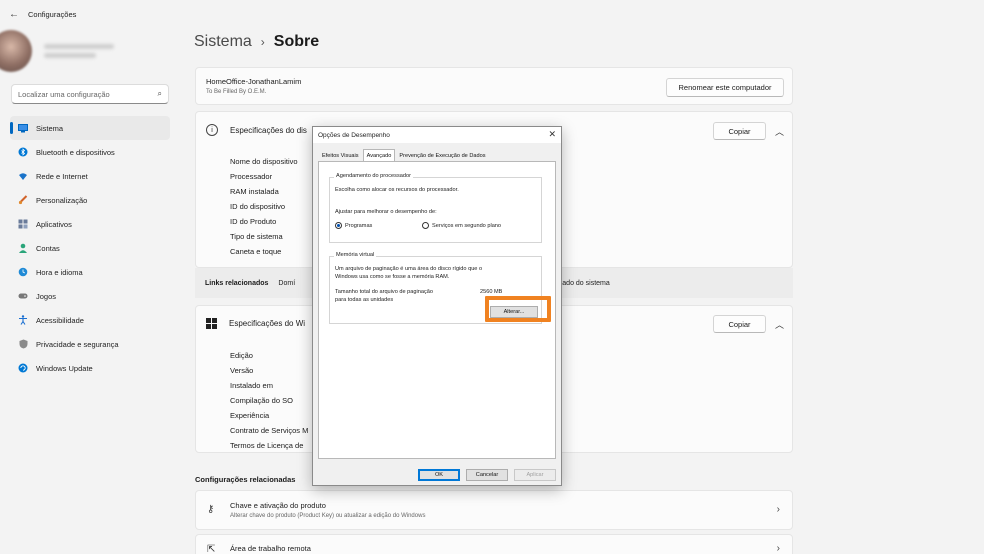  I want to click on sidebar-item-label: Bluetooth e dispositivos, so click(75, 152).